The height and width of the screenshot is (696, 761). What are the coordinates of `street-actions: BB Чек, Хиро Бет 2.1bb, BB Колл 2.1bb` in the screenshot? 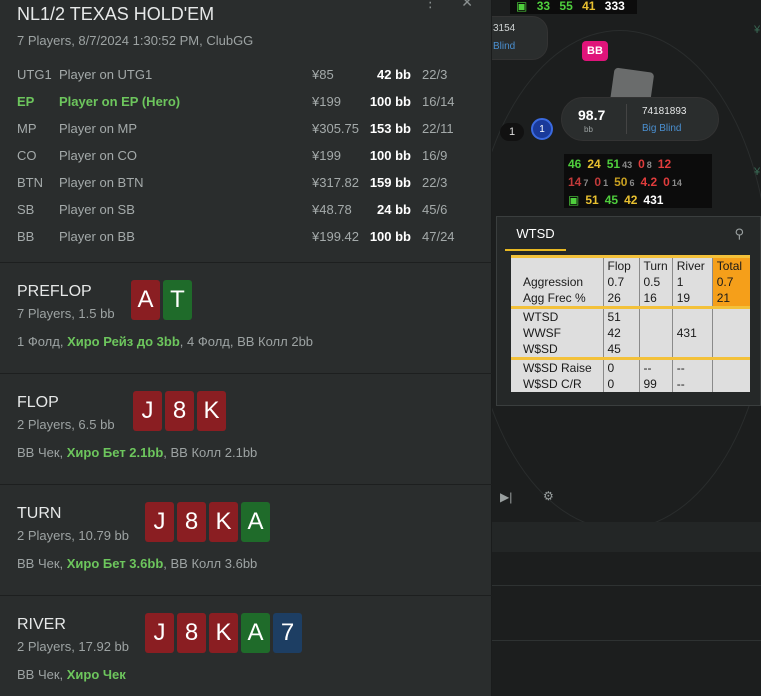 It's located at (137, 452).